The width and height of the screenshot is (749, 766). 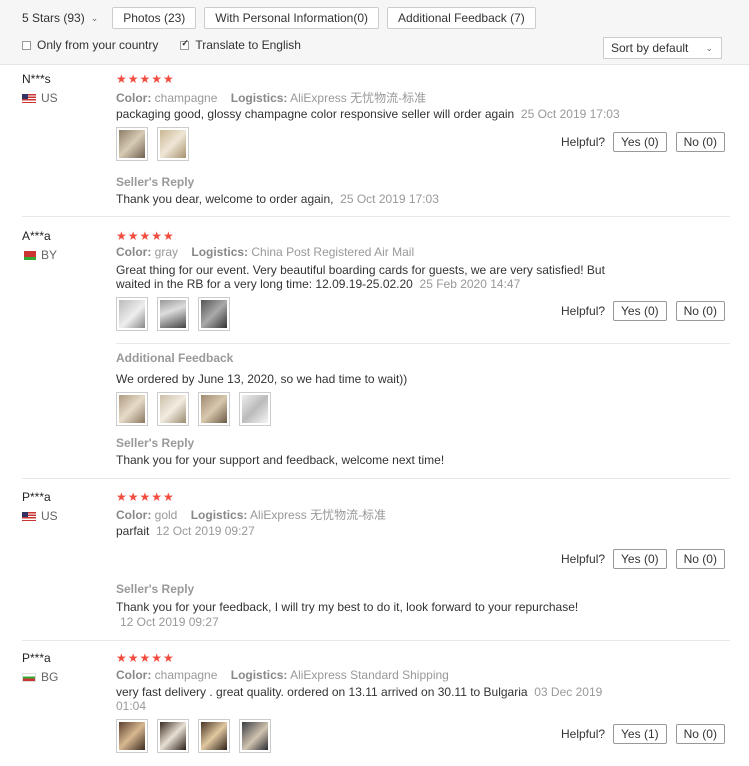 I want to click on only-country-label: Only from your country, so click(x=98, y=45).